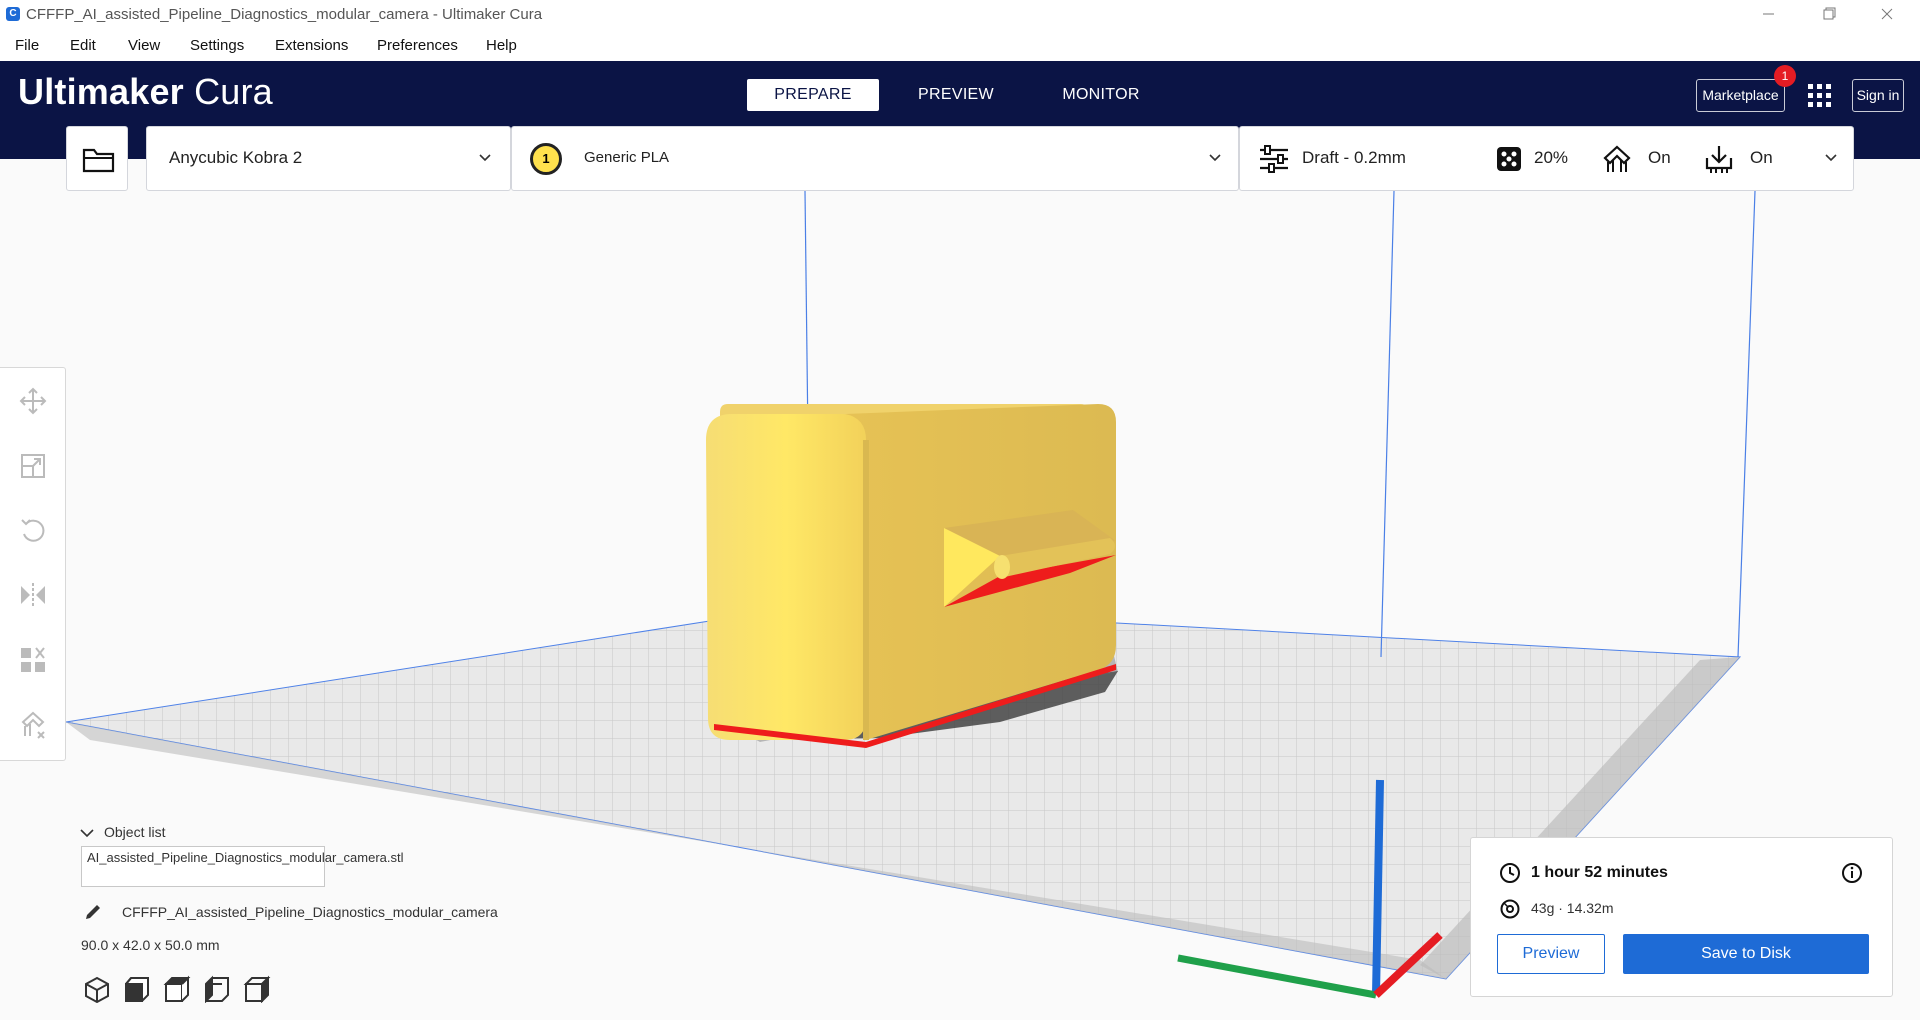  What do you see at coordinates (328, 158) in the screenshot?
I see `printer-selector: Anycubic Kobra 2` at bounding box center [328, 158].